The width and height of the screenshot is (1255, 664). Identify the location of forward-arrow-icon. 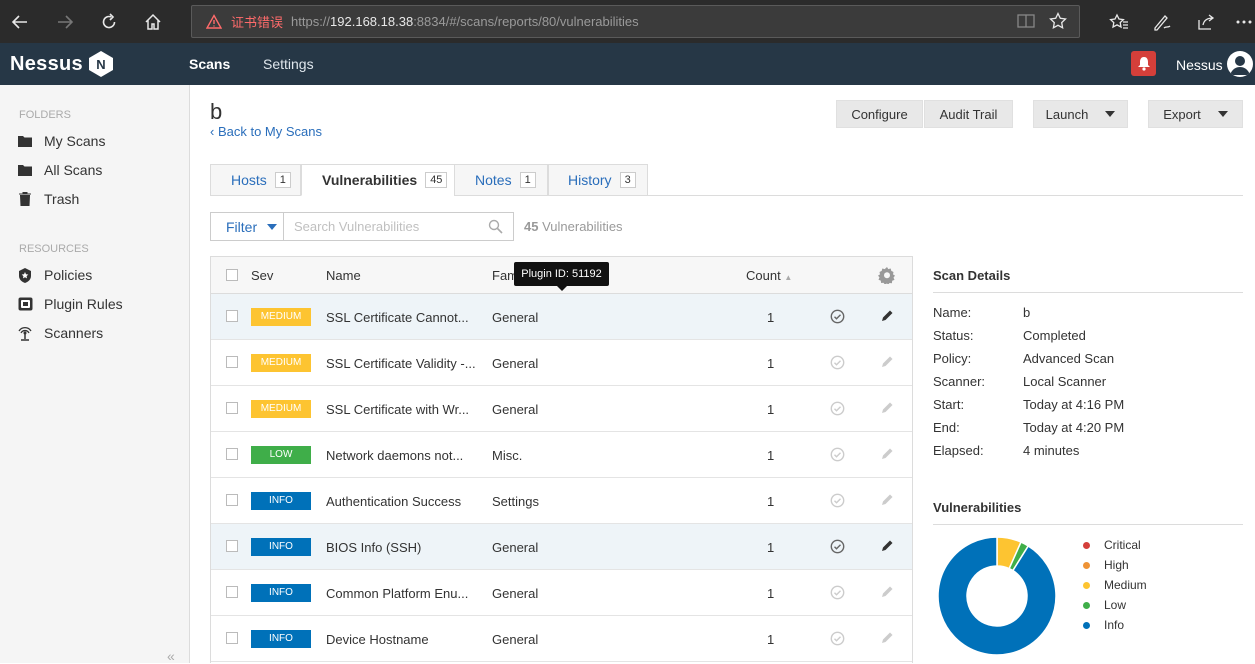
(65, 22).